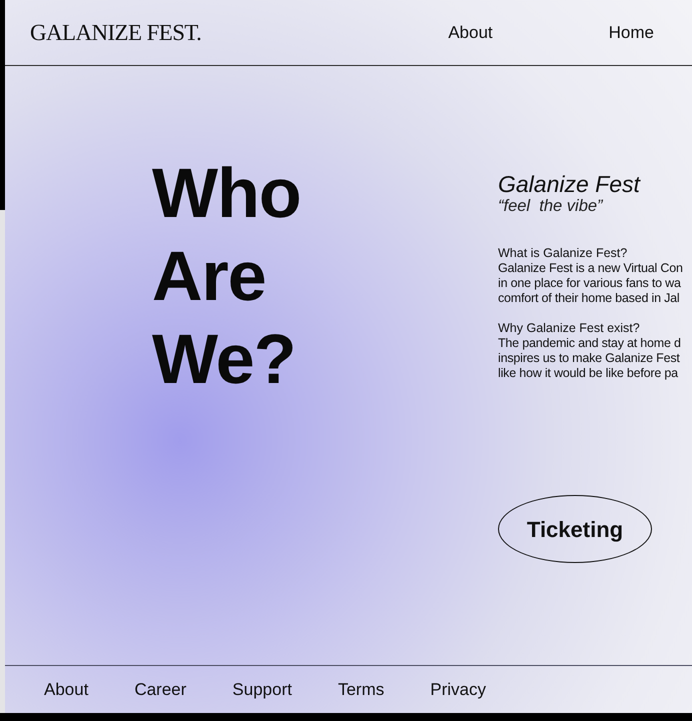 This screenshot has height=721, width=692. What do you see at coordinates (470, 33) in the screenshot?
I see `nav-link: About` at bounding box center [470, 33].